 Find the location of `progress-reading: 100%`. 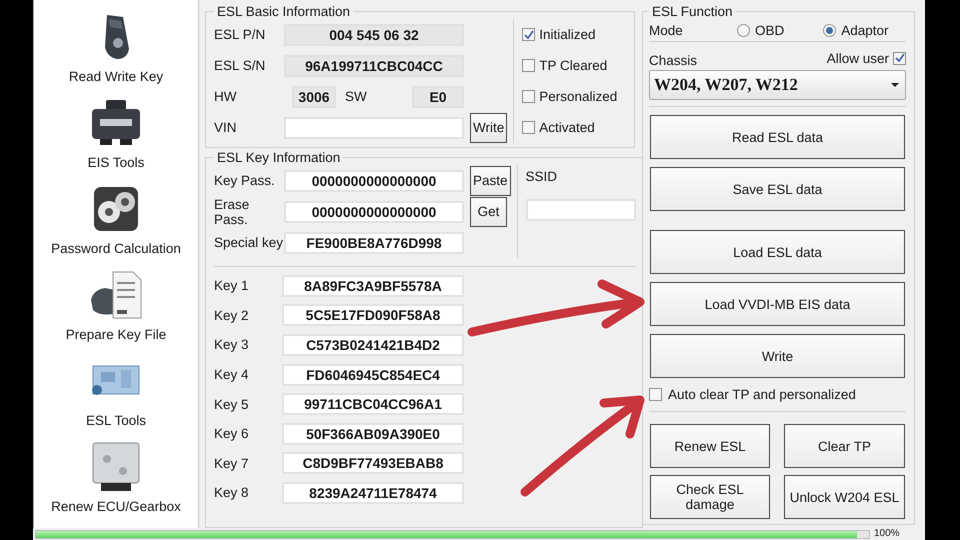

progress-reading: 100% is located at coordinates (887, 534).